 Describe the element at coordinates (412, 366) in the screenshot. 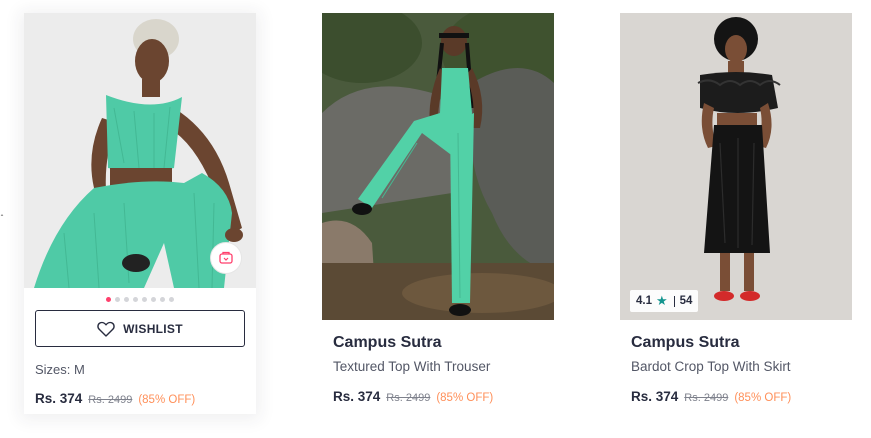

I see `product-title: Textured Top With Trouser` at that location.